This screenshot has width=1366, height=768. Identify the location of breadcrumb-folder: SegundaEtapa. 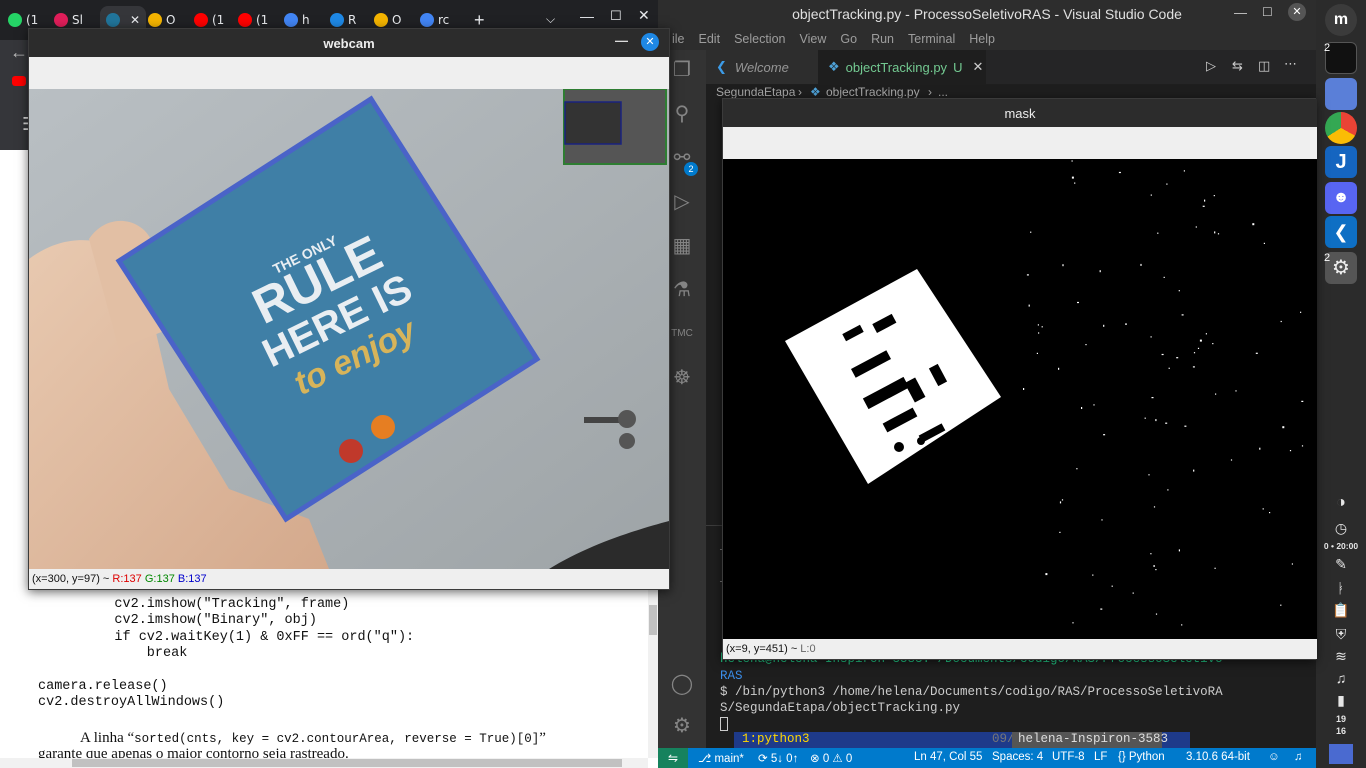
(755, 92).